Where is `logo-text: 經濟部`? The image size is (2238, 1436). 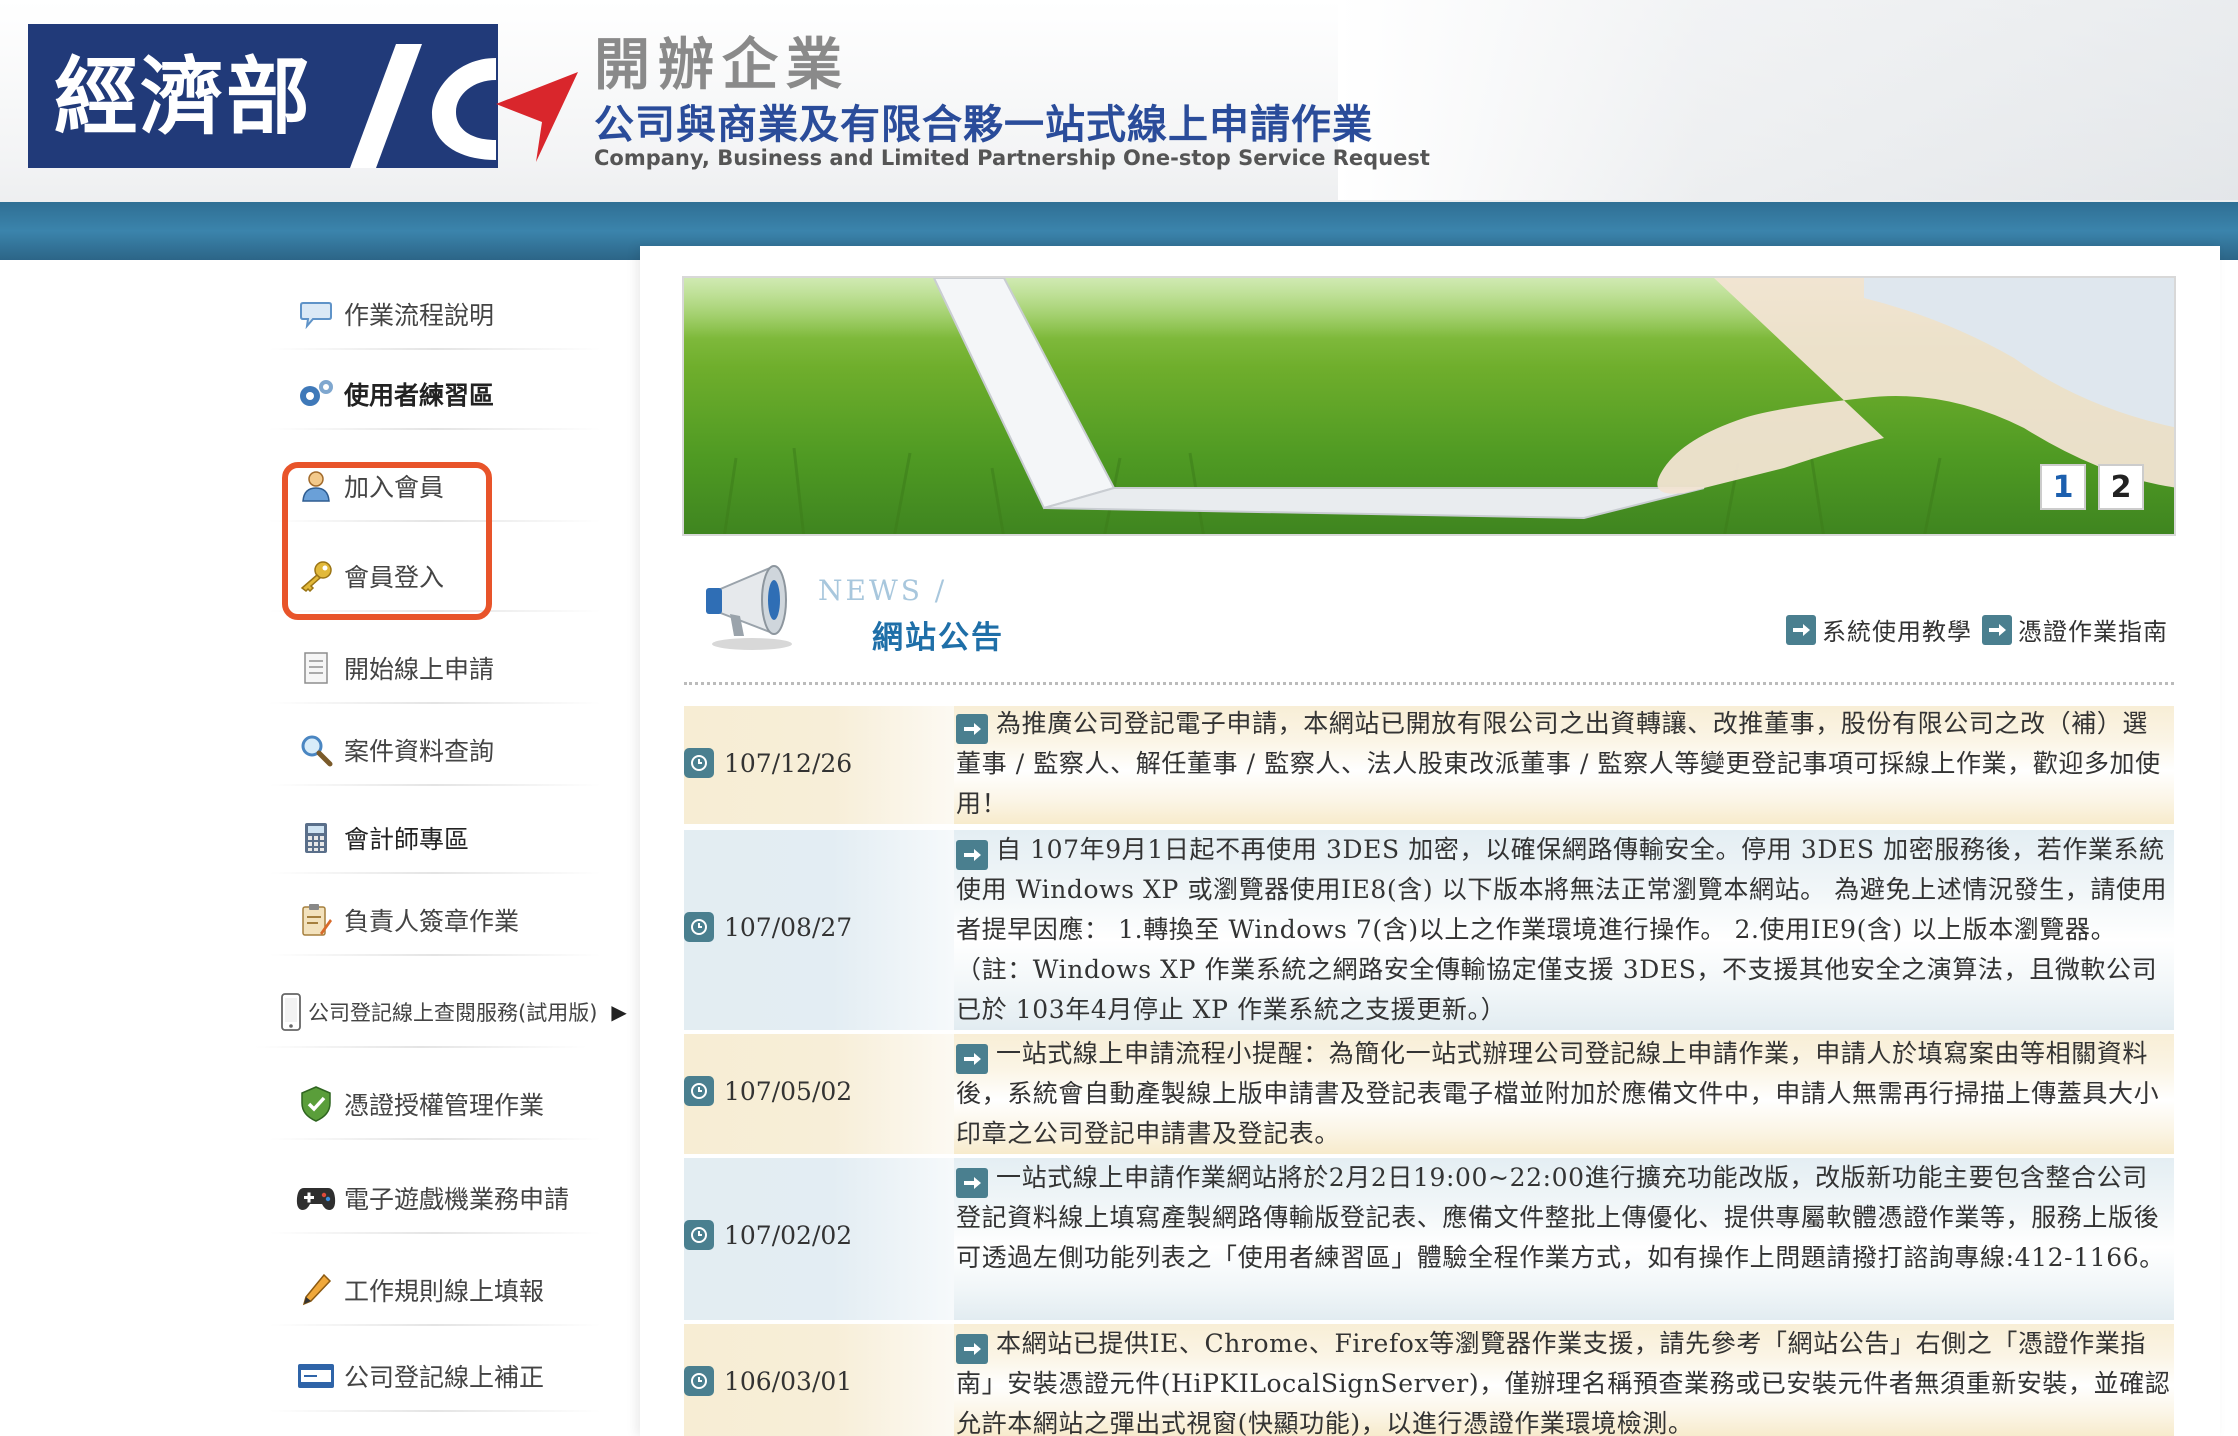 logo-text: 經濟部 is located at coordinates (183, 96).